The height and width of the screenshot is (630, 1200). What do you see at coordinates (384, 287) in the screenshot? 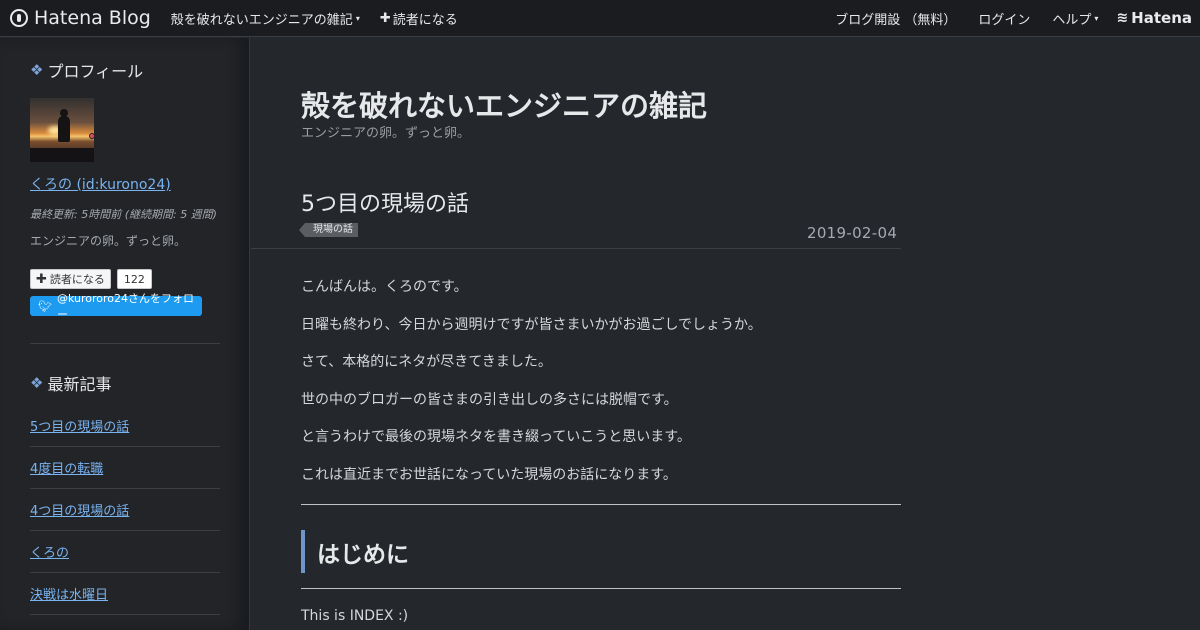
I see `body-paragraph: こんばんは。くろのです。` at bounding box center [384, 287].